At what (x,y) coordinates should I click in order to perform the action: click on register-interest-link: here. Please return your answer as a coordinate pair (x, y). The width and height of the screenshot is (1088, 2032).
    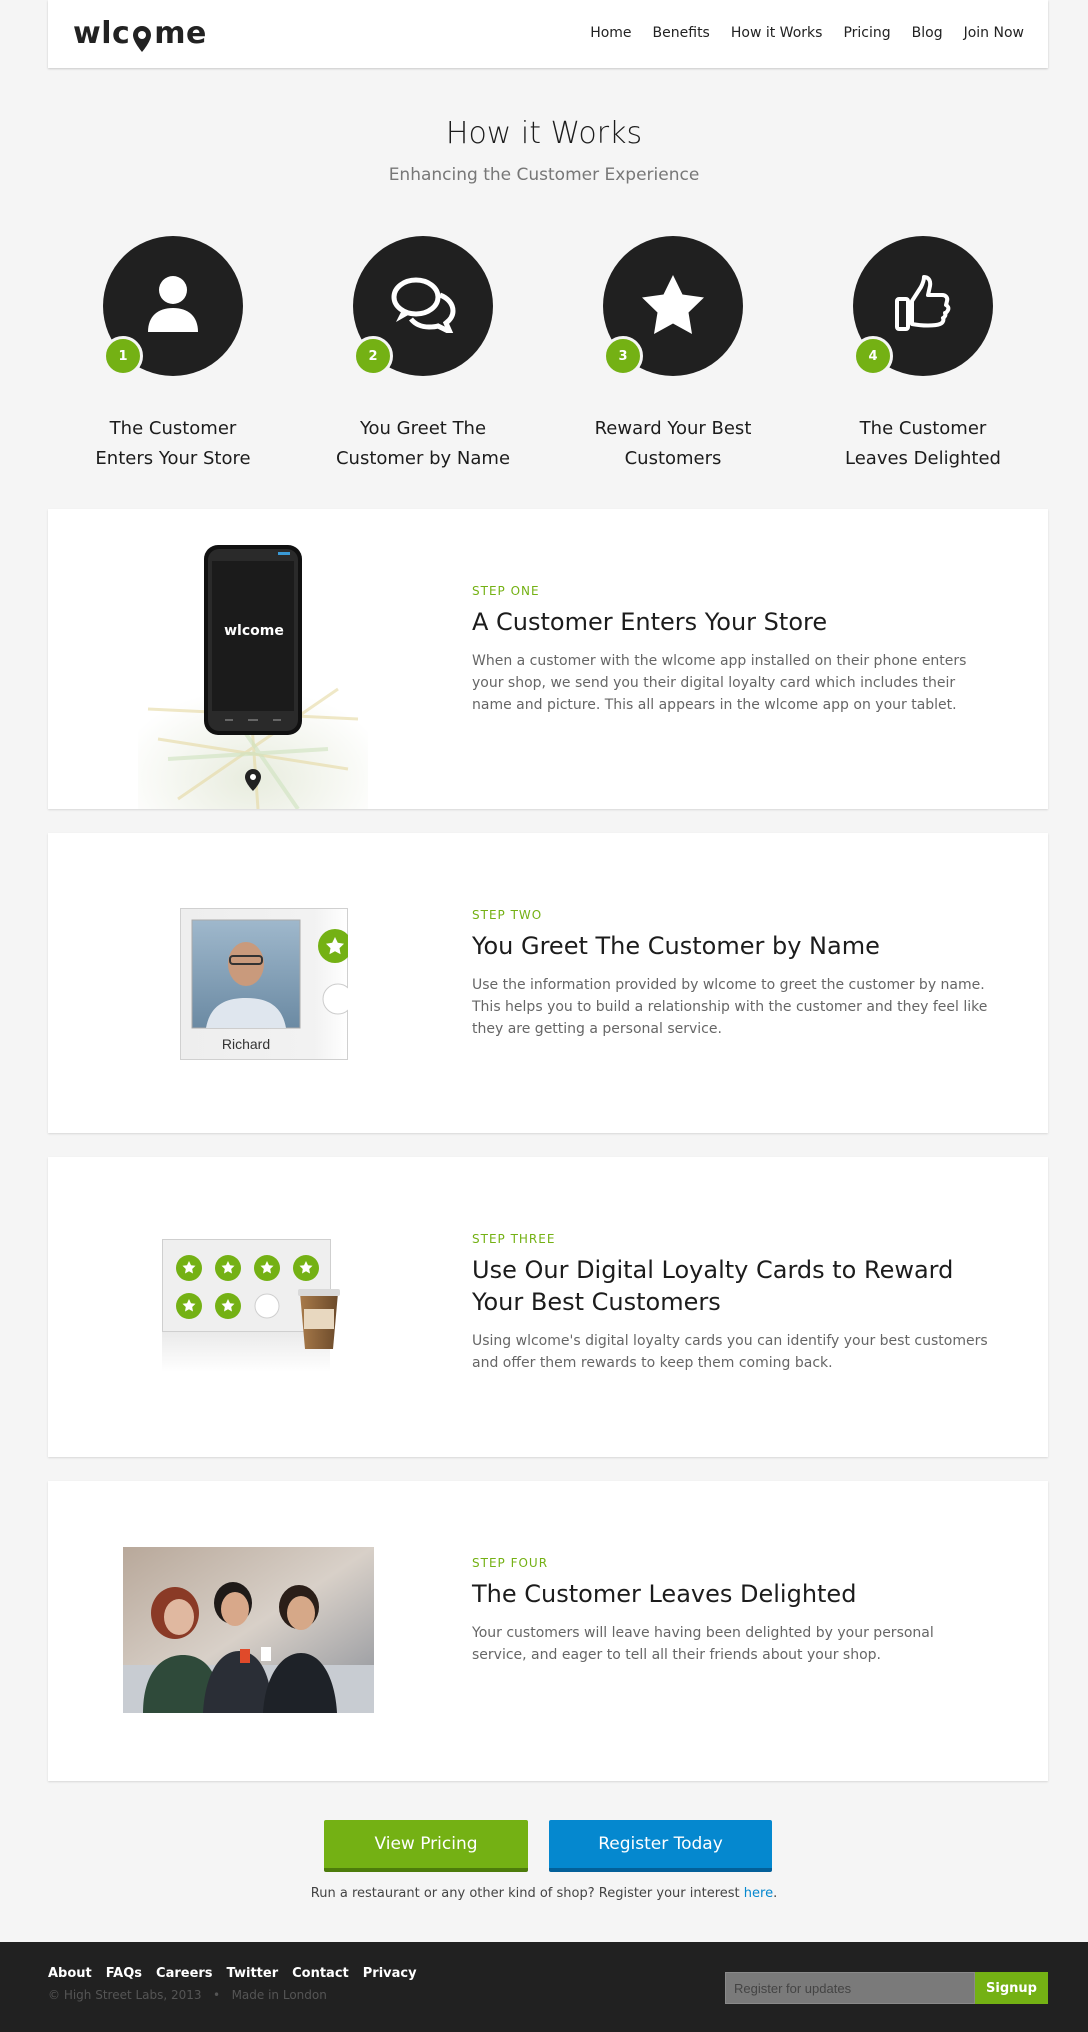
    Looking at the image, I should click on (758, 1893).